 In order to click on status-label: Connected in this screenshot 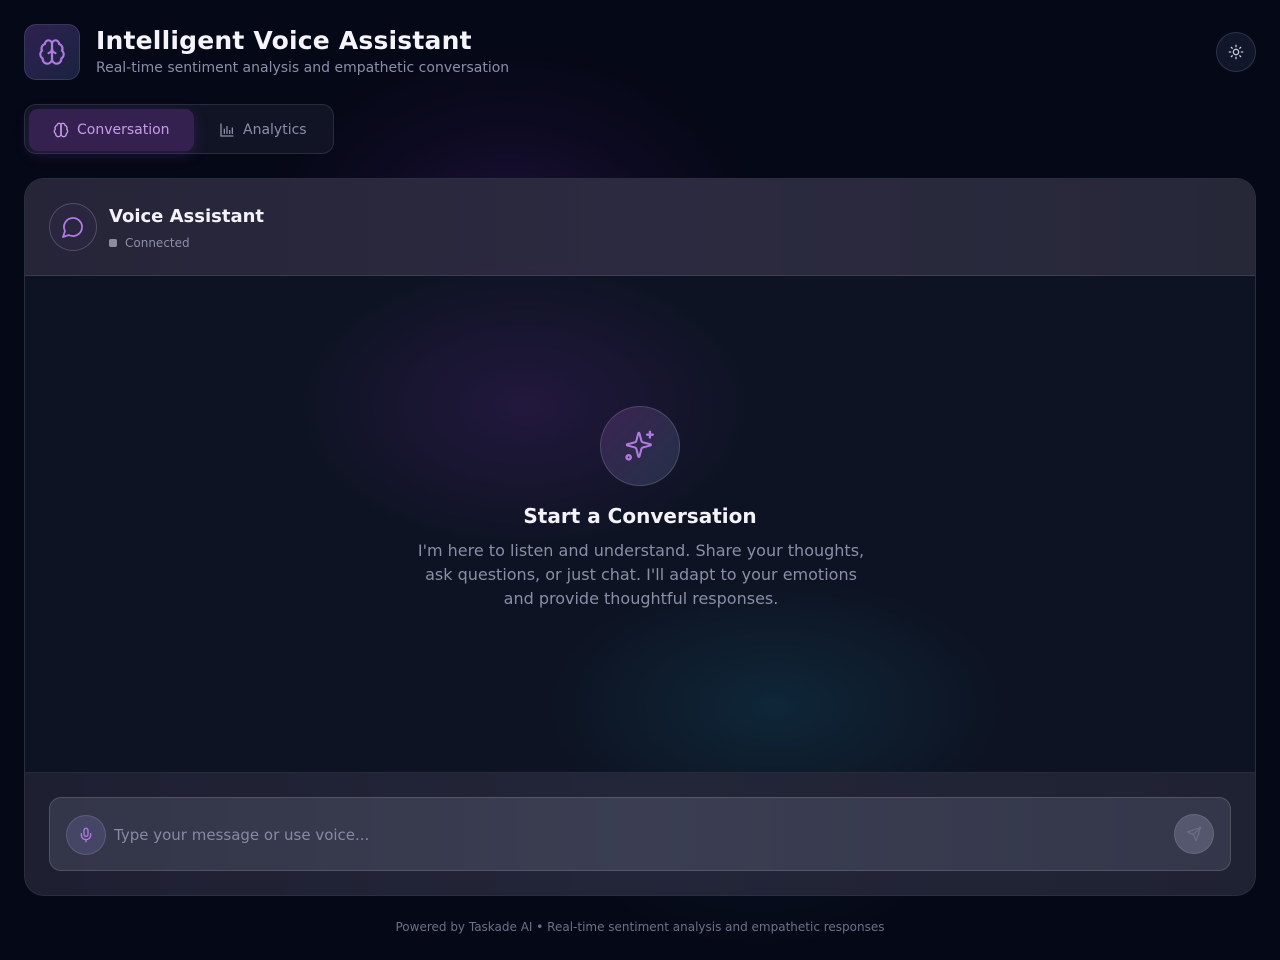, I will do `click(157, 243)`.